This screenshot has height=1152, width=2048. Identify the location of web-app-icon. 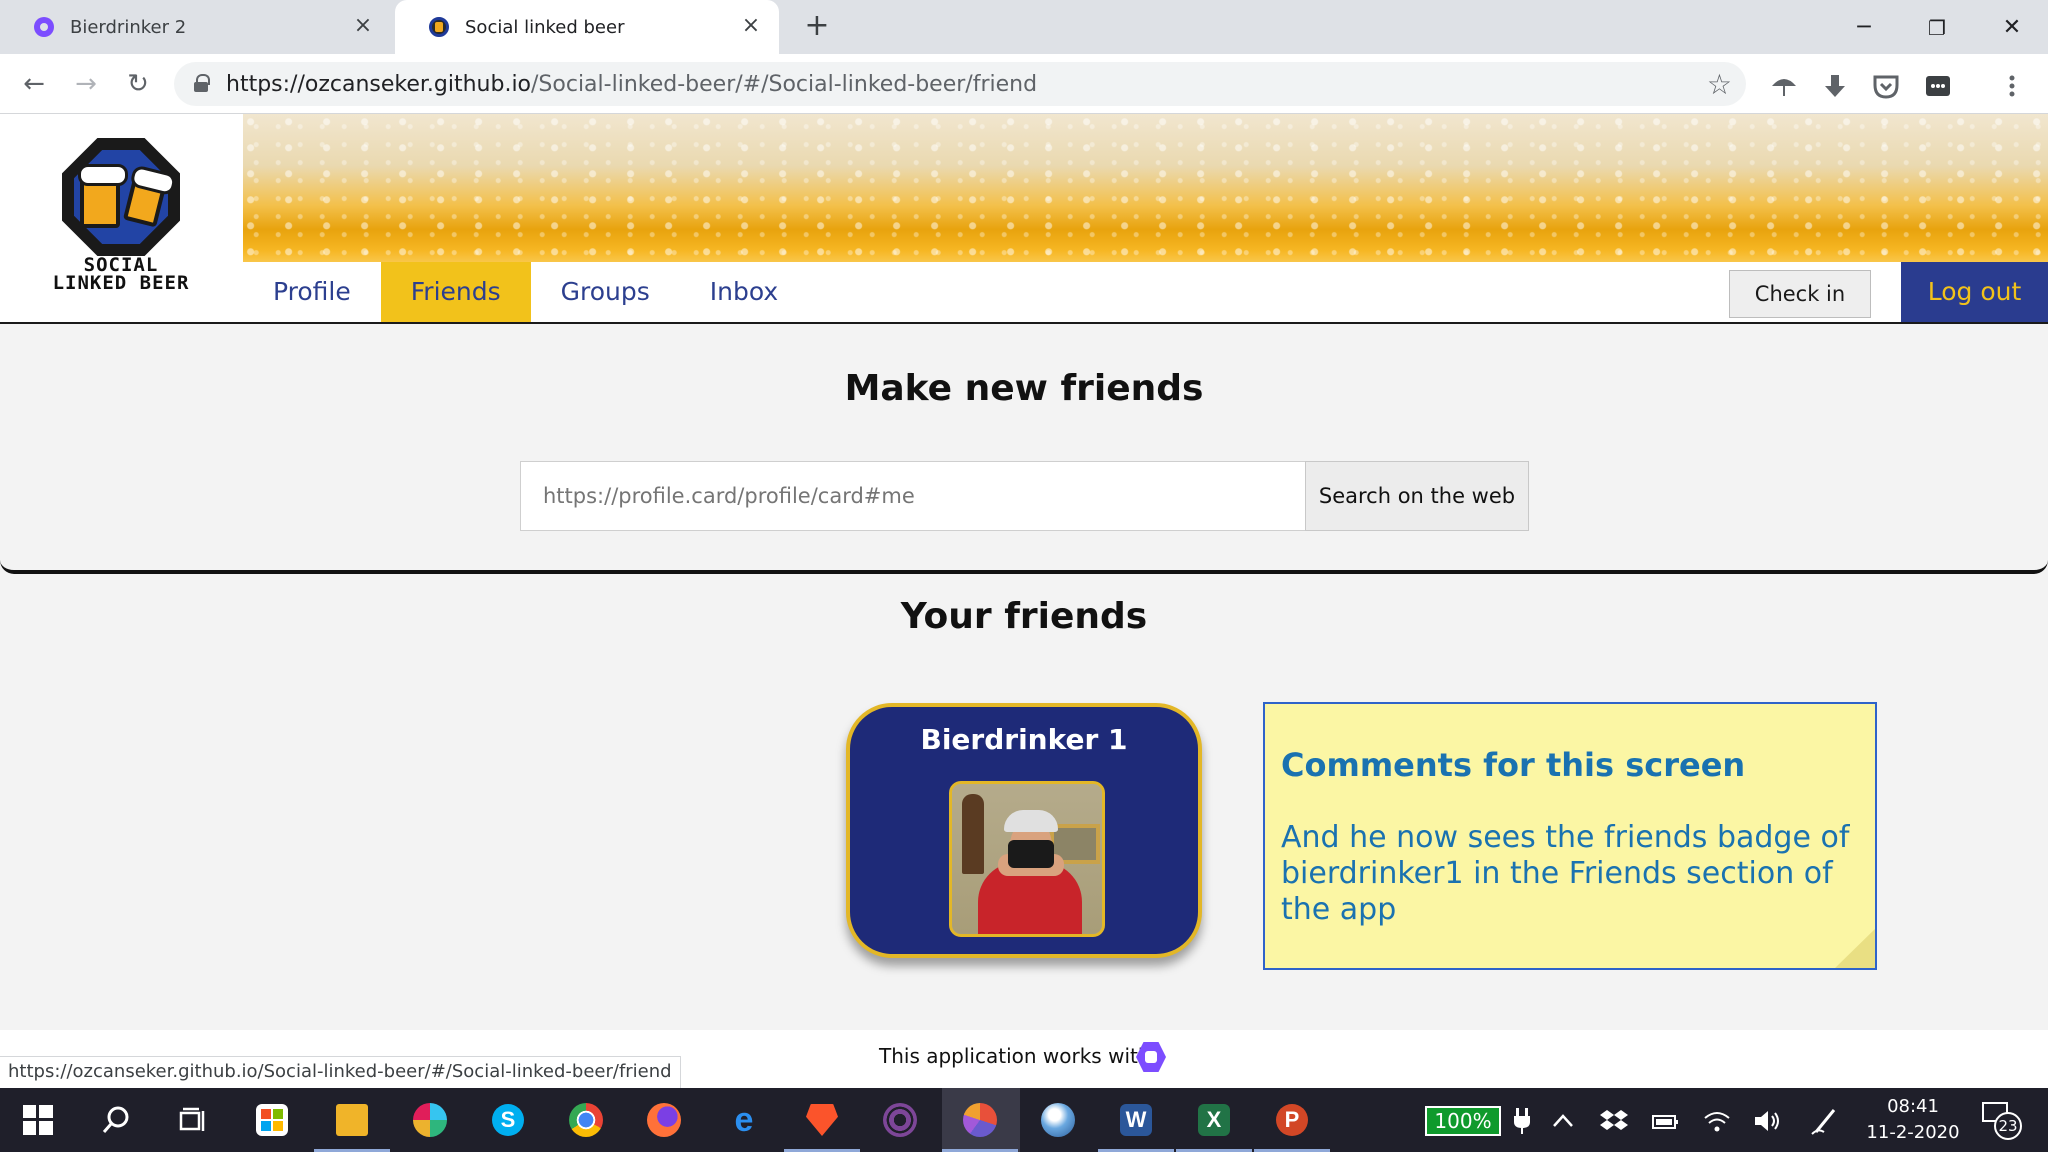
(1058, 1120).